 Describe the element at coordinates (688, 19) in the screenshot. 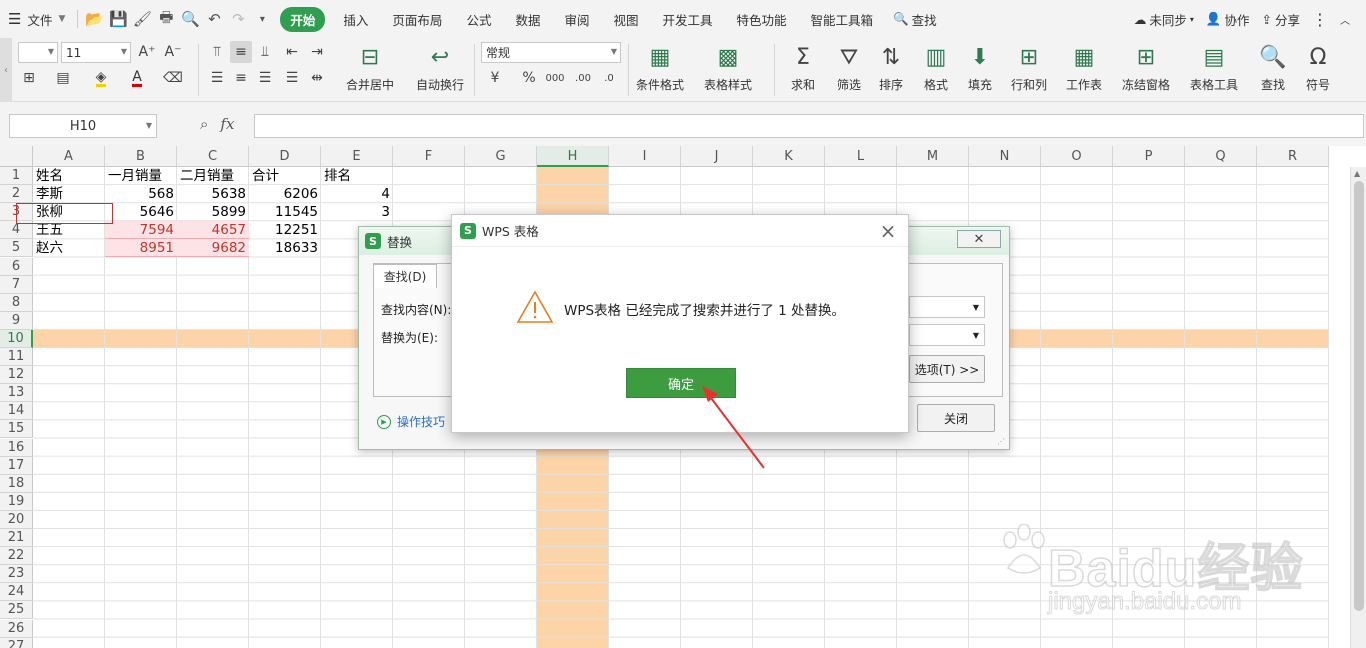

I see `tab-developer: 开发工具` at that location.